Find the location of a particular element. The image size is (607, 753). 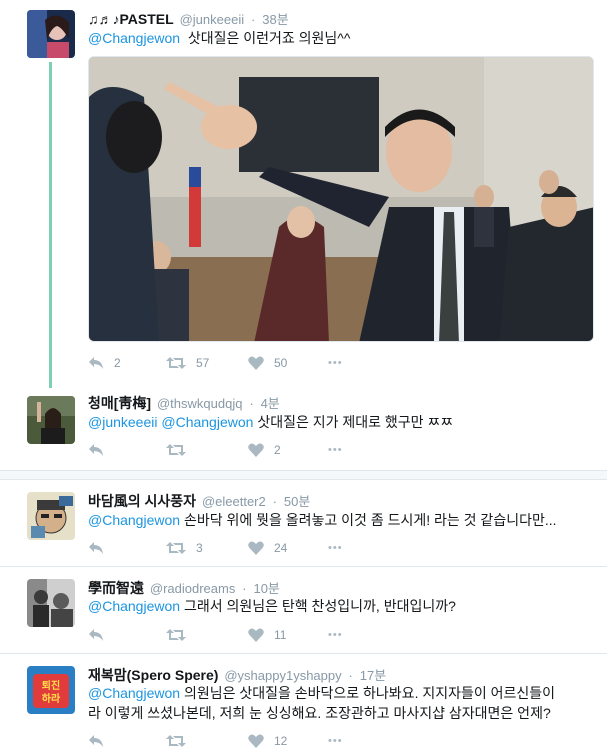

reply-count: 2 is located at coordinates (117, 363).